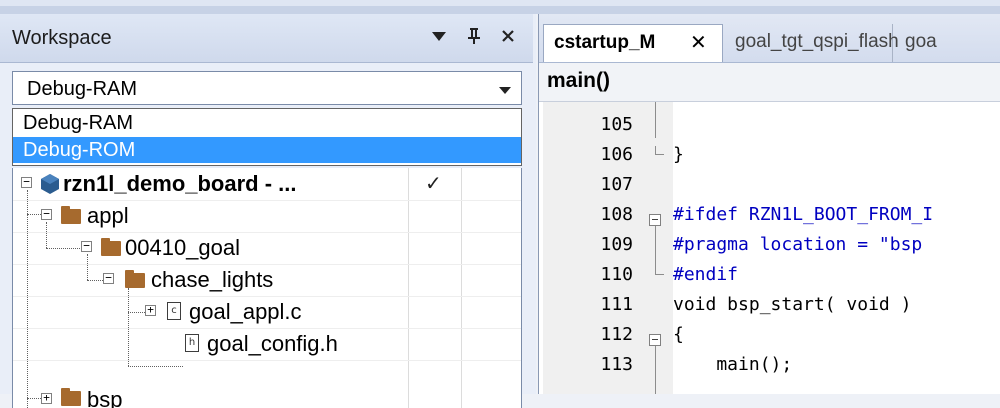 Image resolution: width=1000 pixels, height=408 pixels. I want to click on dropdown-arrow-icon, so click(505, 90).